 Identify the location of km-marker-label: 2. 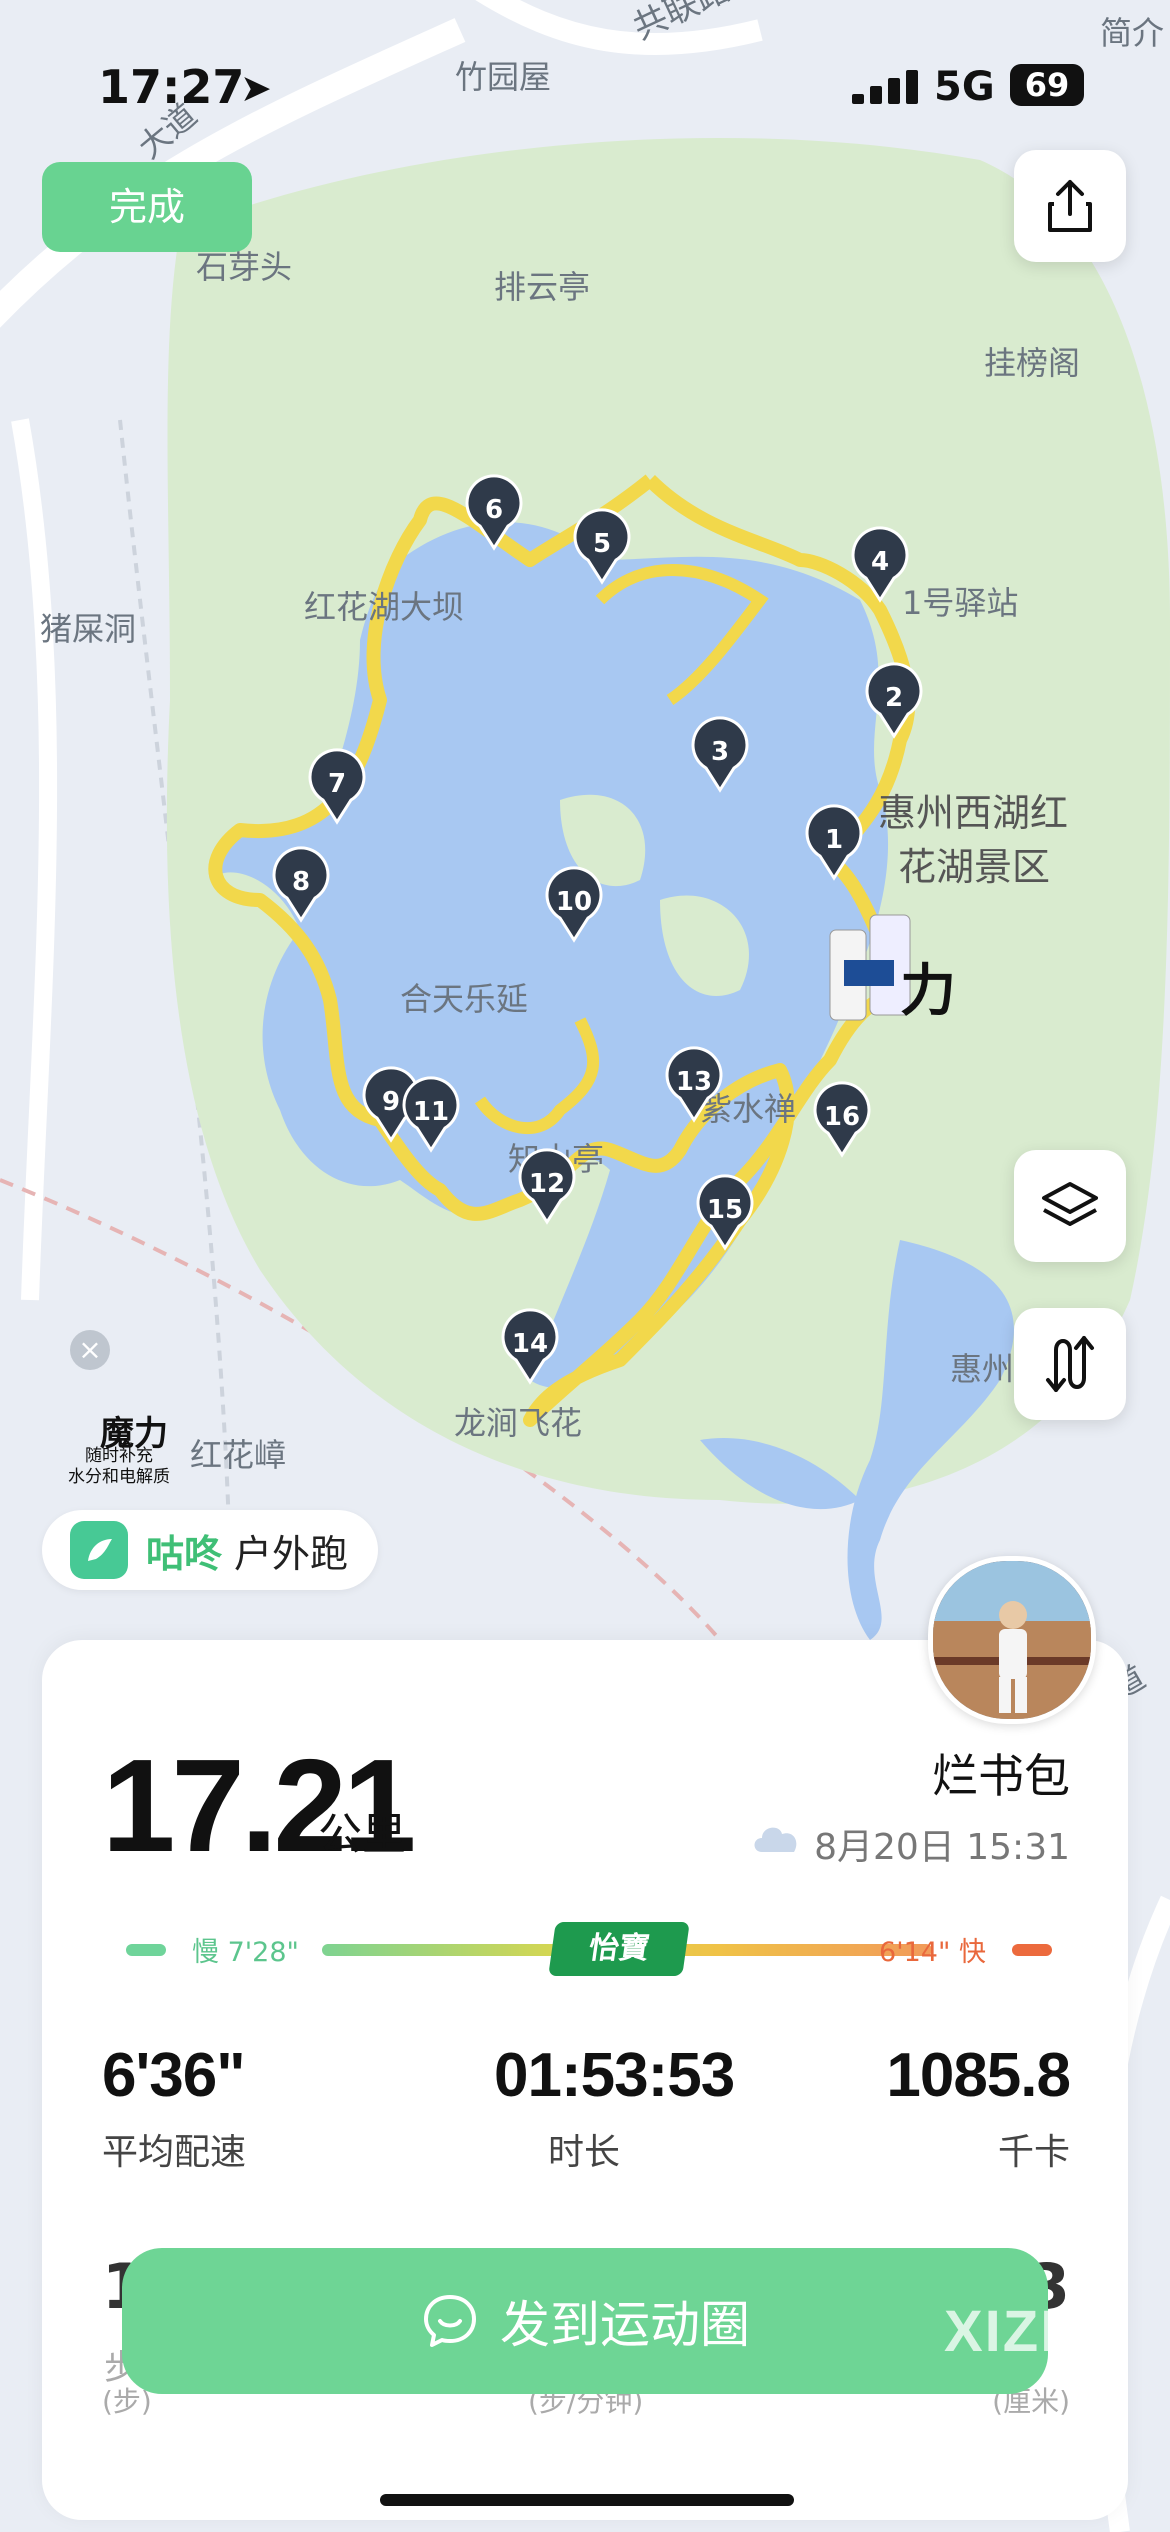
(894, 698).